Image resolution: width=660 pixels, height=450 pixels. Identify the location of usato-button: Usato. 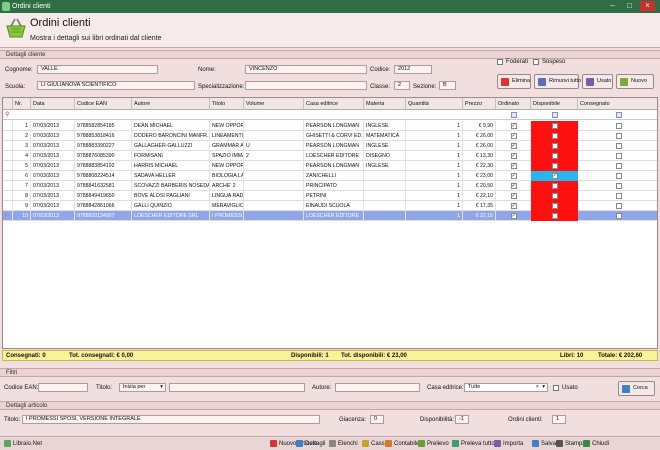
(597, 81).